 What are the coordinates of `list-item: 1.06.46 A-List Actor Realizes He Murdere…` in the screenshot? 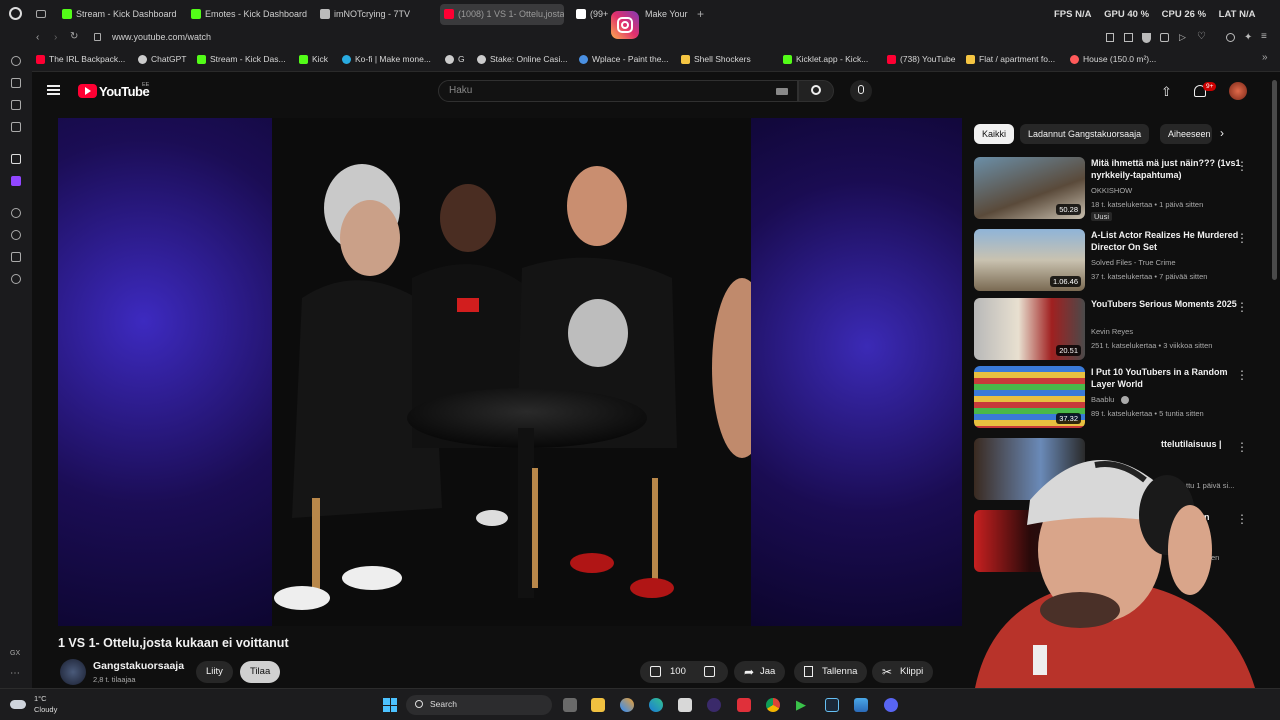 It's located at (1119, 261).